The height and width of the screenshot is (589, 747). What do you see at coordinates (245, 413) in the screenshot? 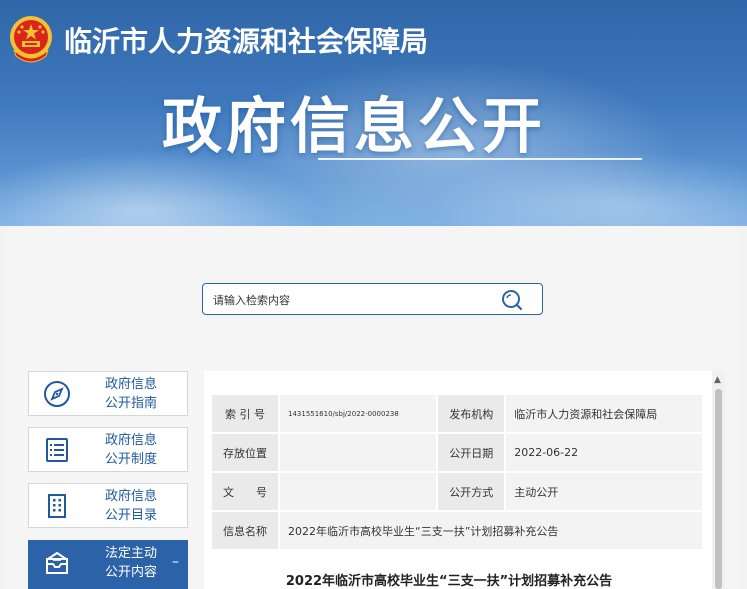
I see `index-label: 索 引 号` at bounding box center [245, 413].